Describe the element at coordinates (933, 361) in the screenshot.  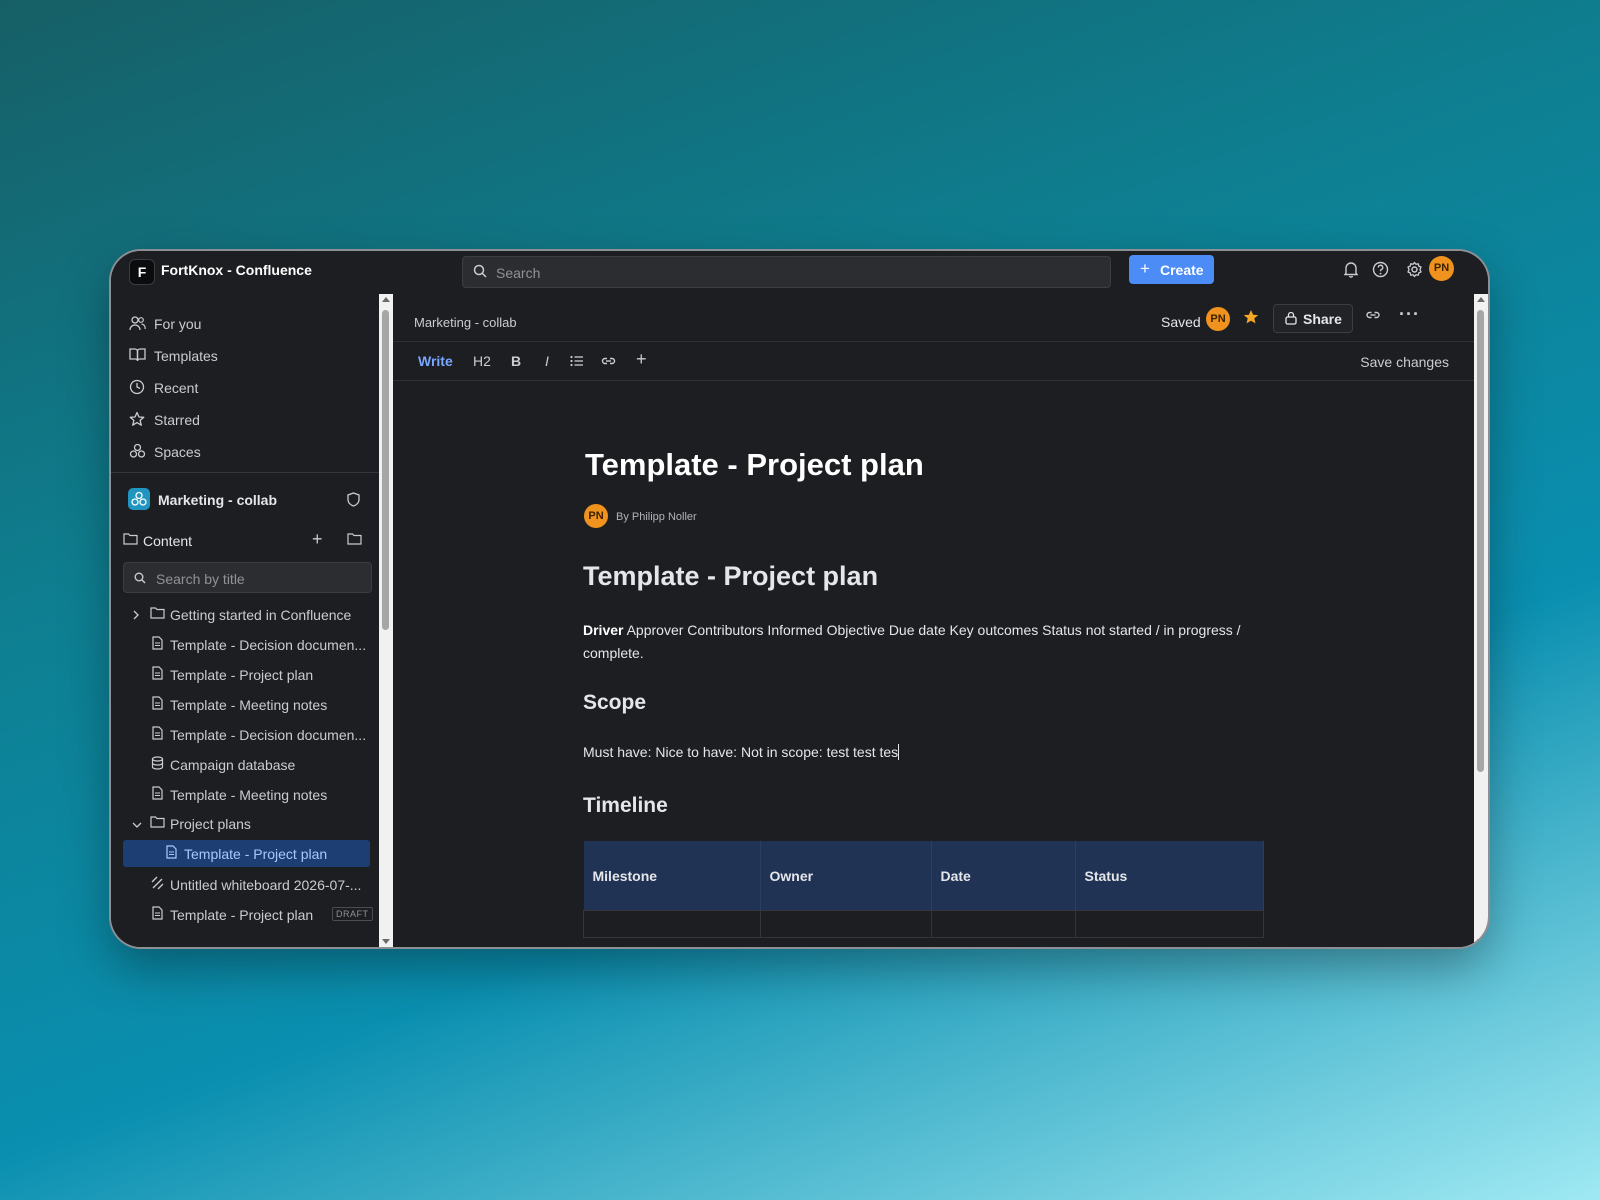
I see `editor-toolbar: Write H2 B I + Save changes` at that location.